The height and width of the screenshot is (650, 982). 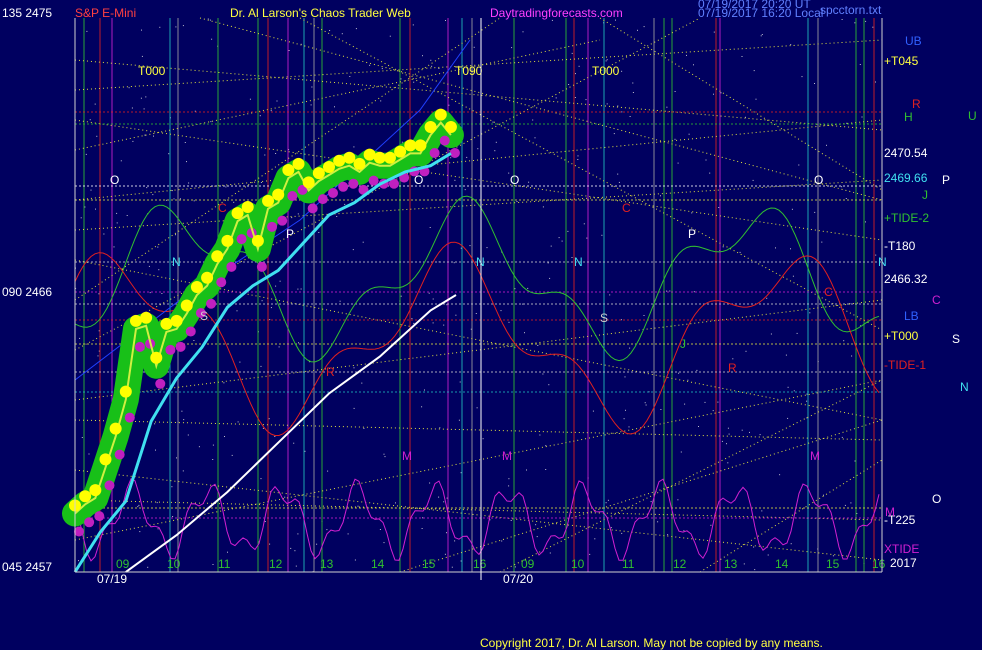 I want to click on right-side-marker: H, so click(x=908, y=117).